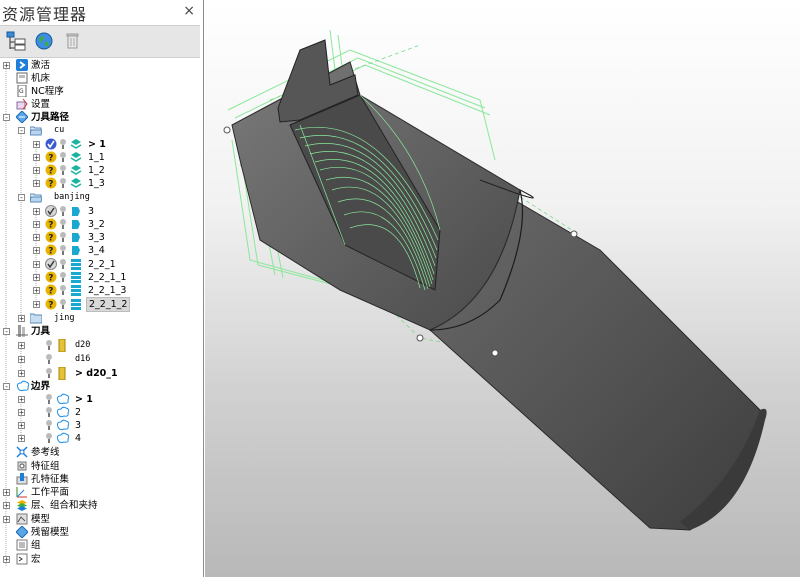  I want to click on tree-item-feature-group: 特征组, so click(100, 466).